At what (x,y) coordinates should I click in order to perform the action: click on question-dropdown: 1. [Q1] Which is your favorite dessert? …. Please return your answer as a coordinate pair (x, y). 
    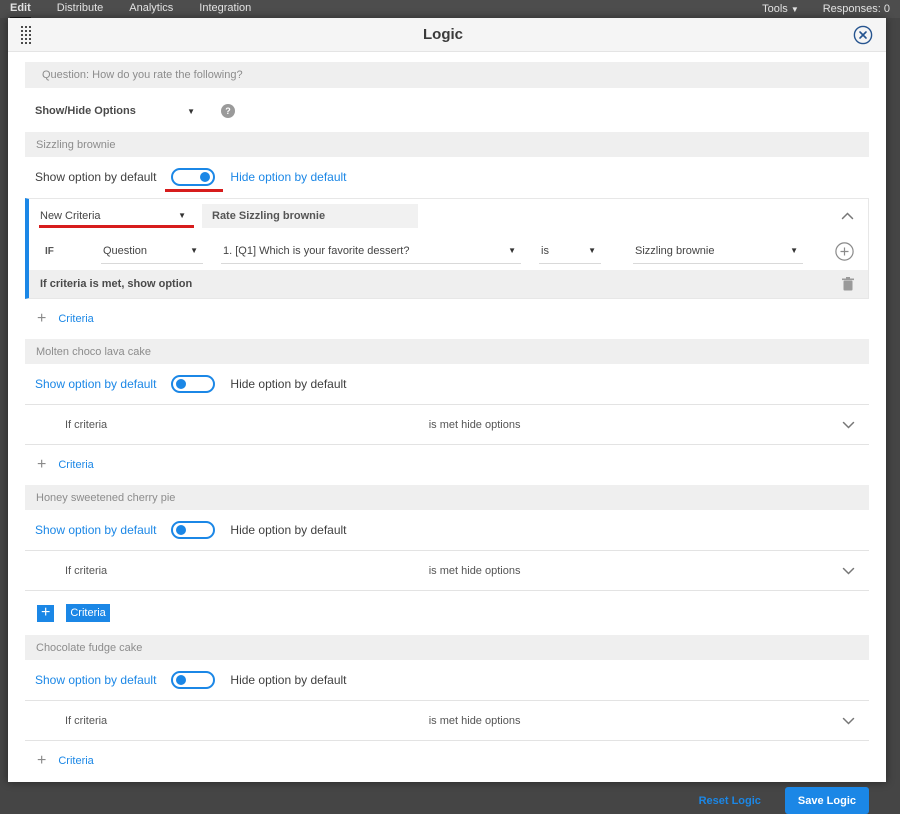
    Looking at the image, I should click on (371, 251).